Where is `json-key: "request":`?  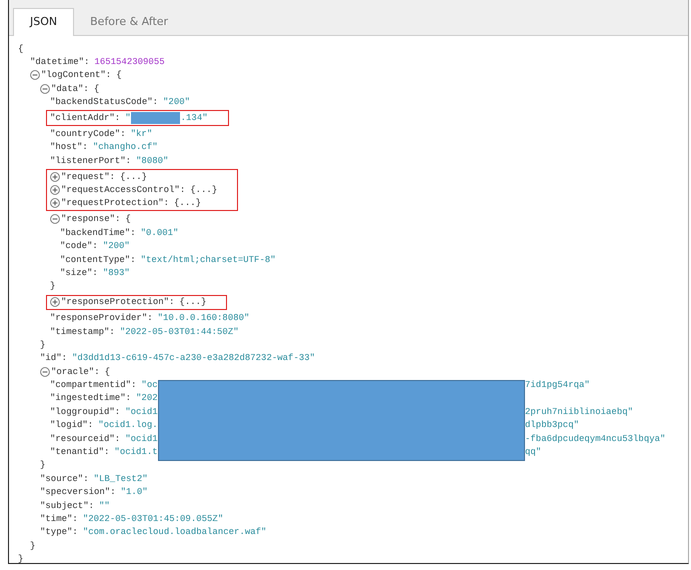 json-key: "request": is located at coordinates (88, 177).